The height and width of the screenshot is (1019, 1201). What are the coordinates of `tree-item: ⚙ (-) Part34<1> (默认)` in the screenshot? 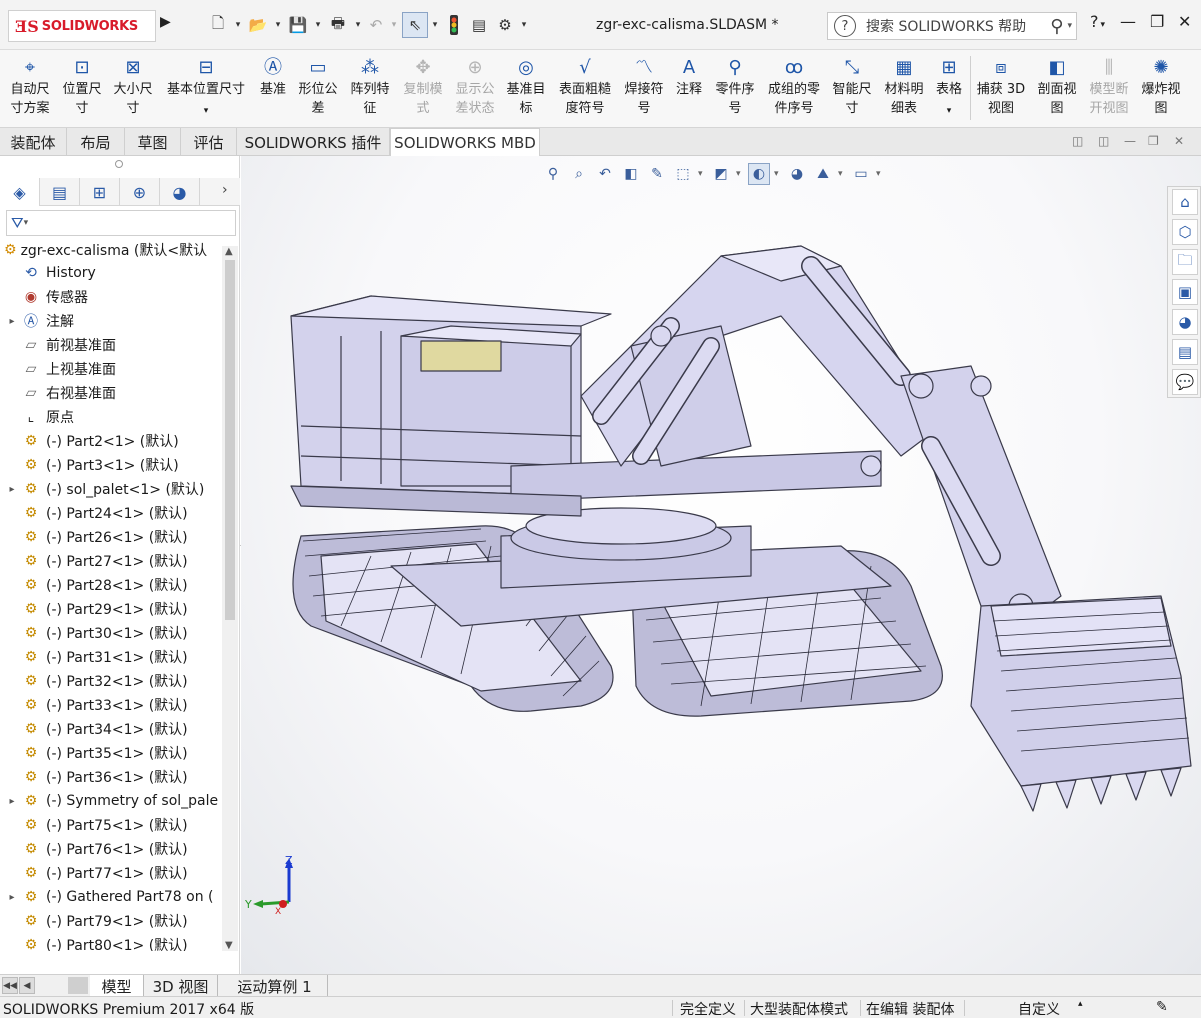 It's located at (111, 729).